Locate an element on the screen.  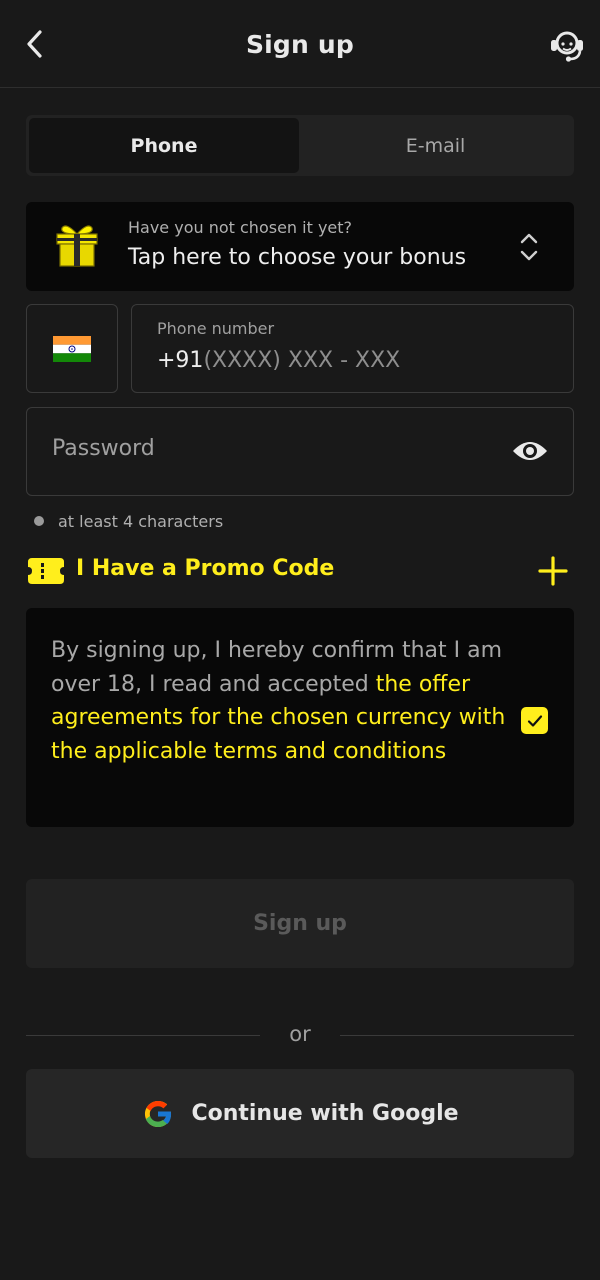
sign-up-button: Sign up is located at coordinates (300, 923).